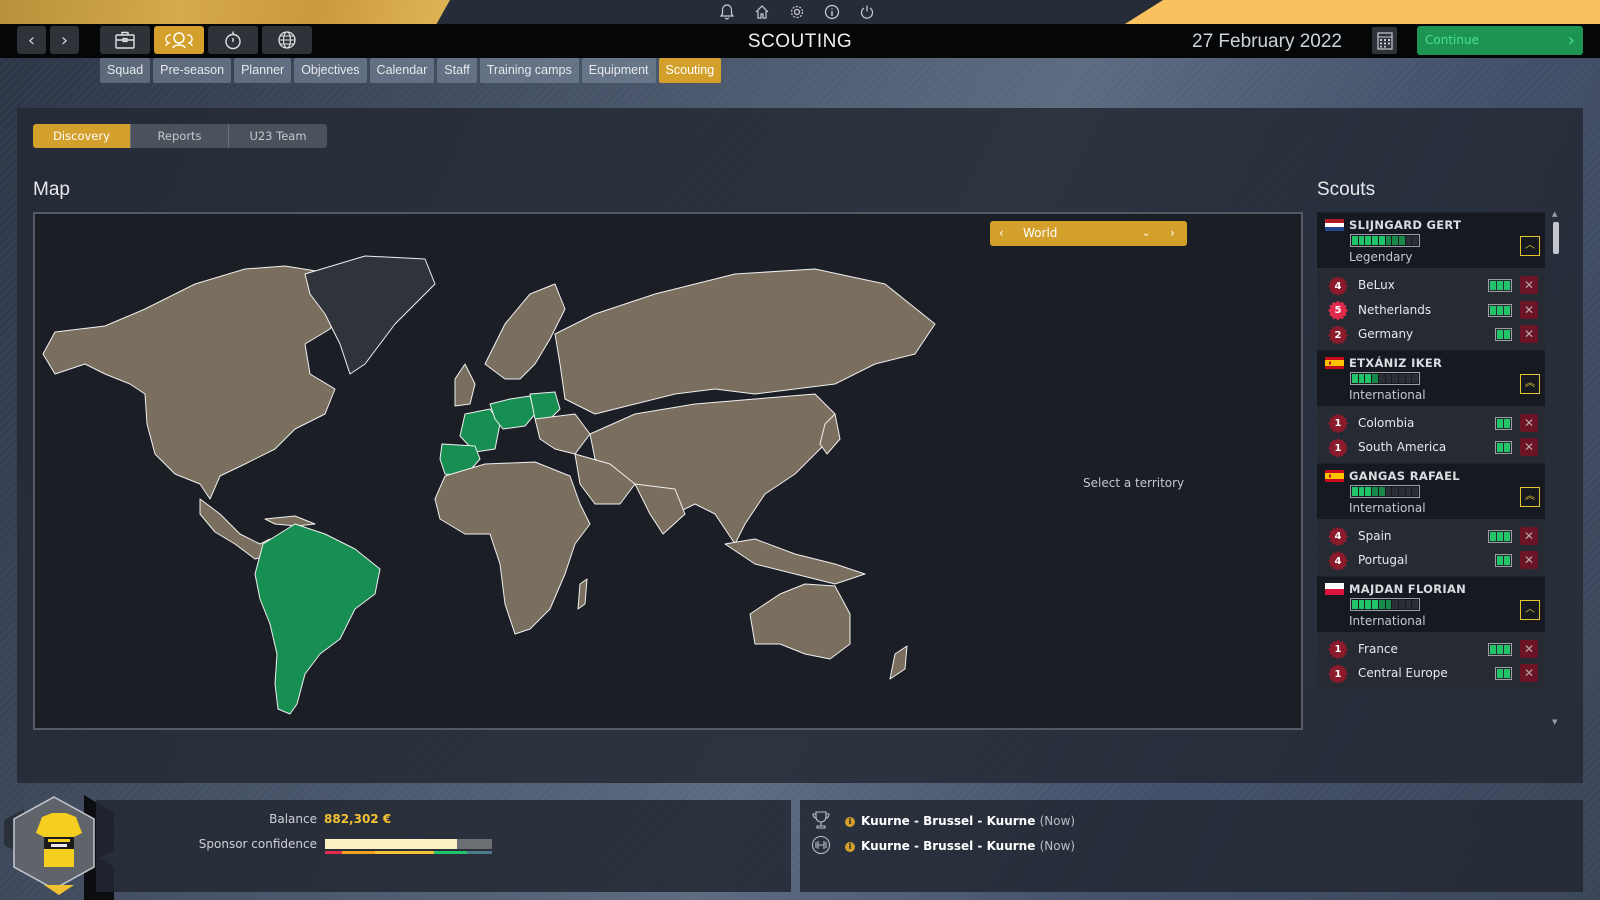  What do you see at coordinates (31, 40) in the screenshot?
I see `back-button: ‹` at bounding box center [31, 40].